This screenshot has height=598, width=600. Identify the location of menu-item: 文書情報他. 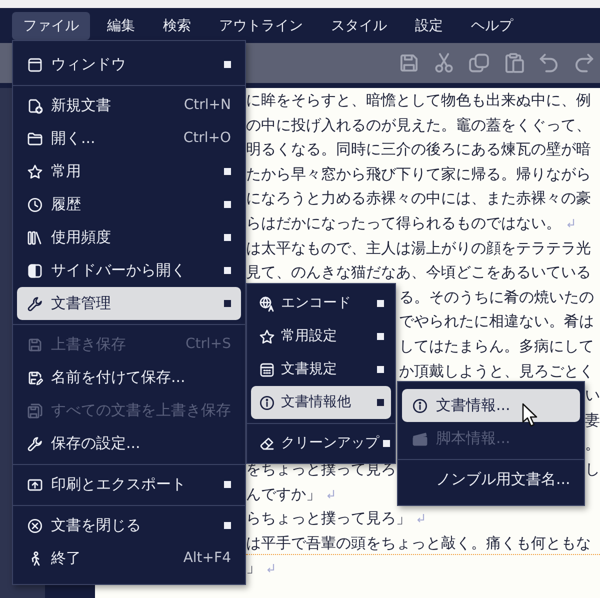
(321, 402).